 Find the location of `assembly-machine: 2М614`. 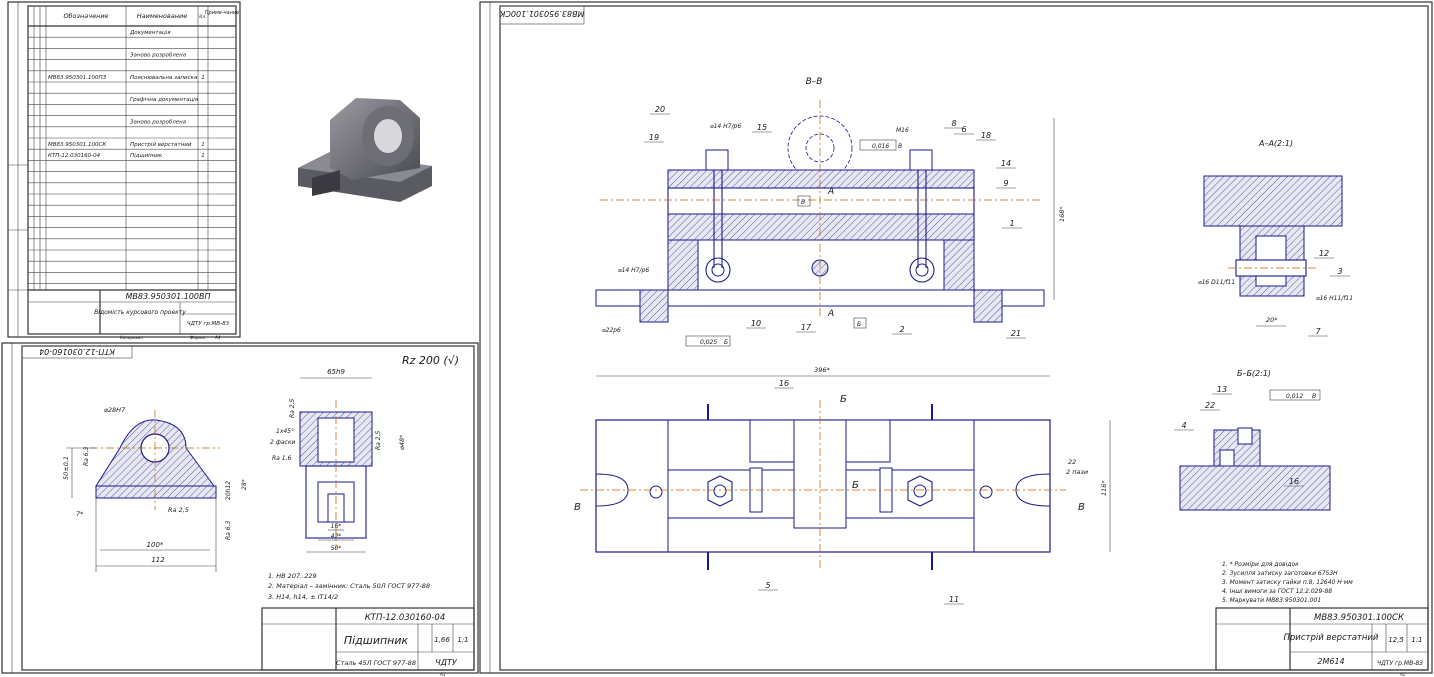

assembly-machine: 2М614 is located at coordinates (1330, 661).